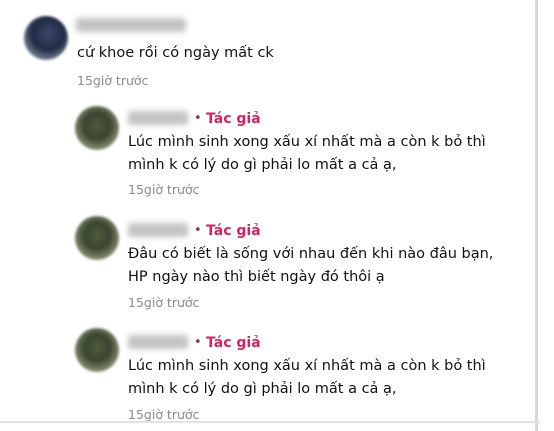  Describe the element at coordinates (175, 53) in the screenshot. I see `comment-text-line: cứ khoe rồi có ngày mất ck` at that location.